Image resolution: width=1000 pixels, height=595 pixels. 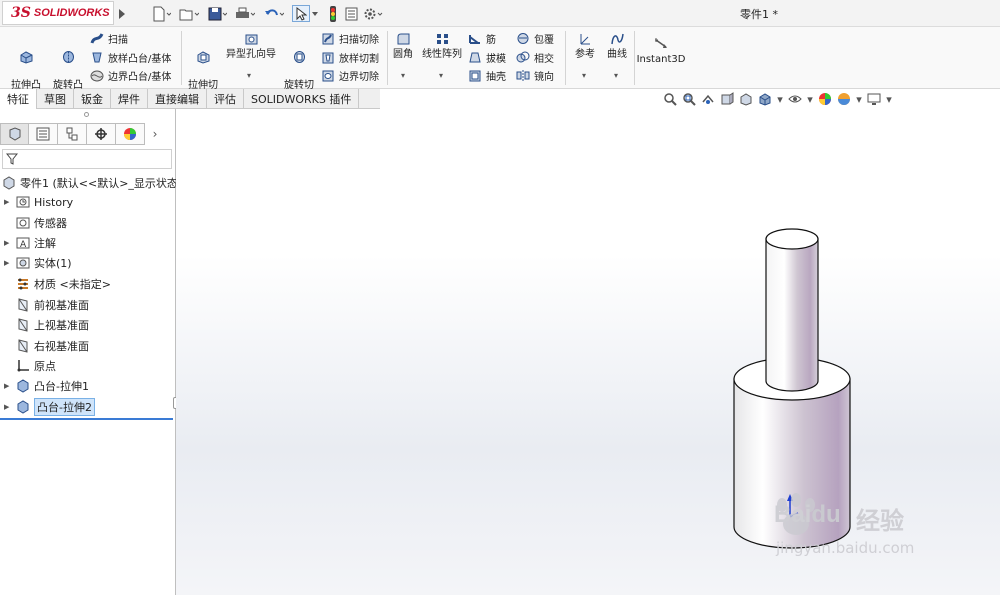 What do you see at coordinates (130, 75) in the screenshot?
I see `boundary-boss-button: 边界凸台/基体` at bounding box center [130, 75].